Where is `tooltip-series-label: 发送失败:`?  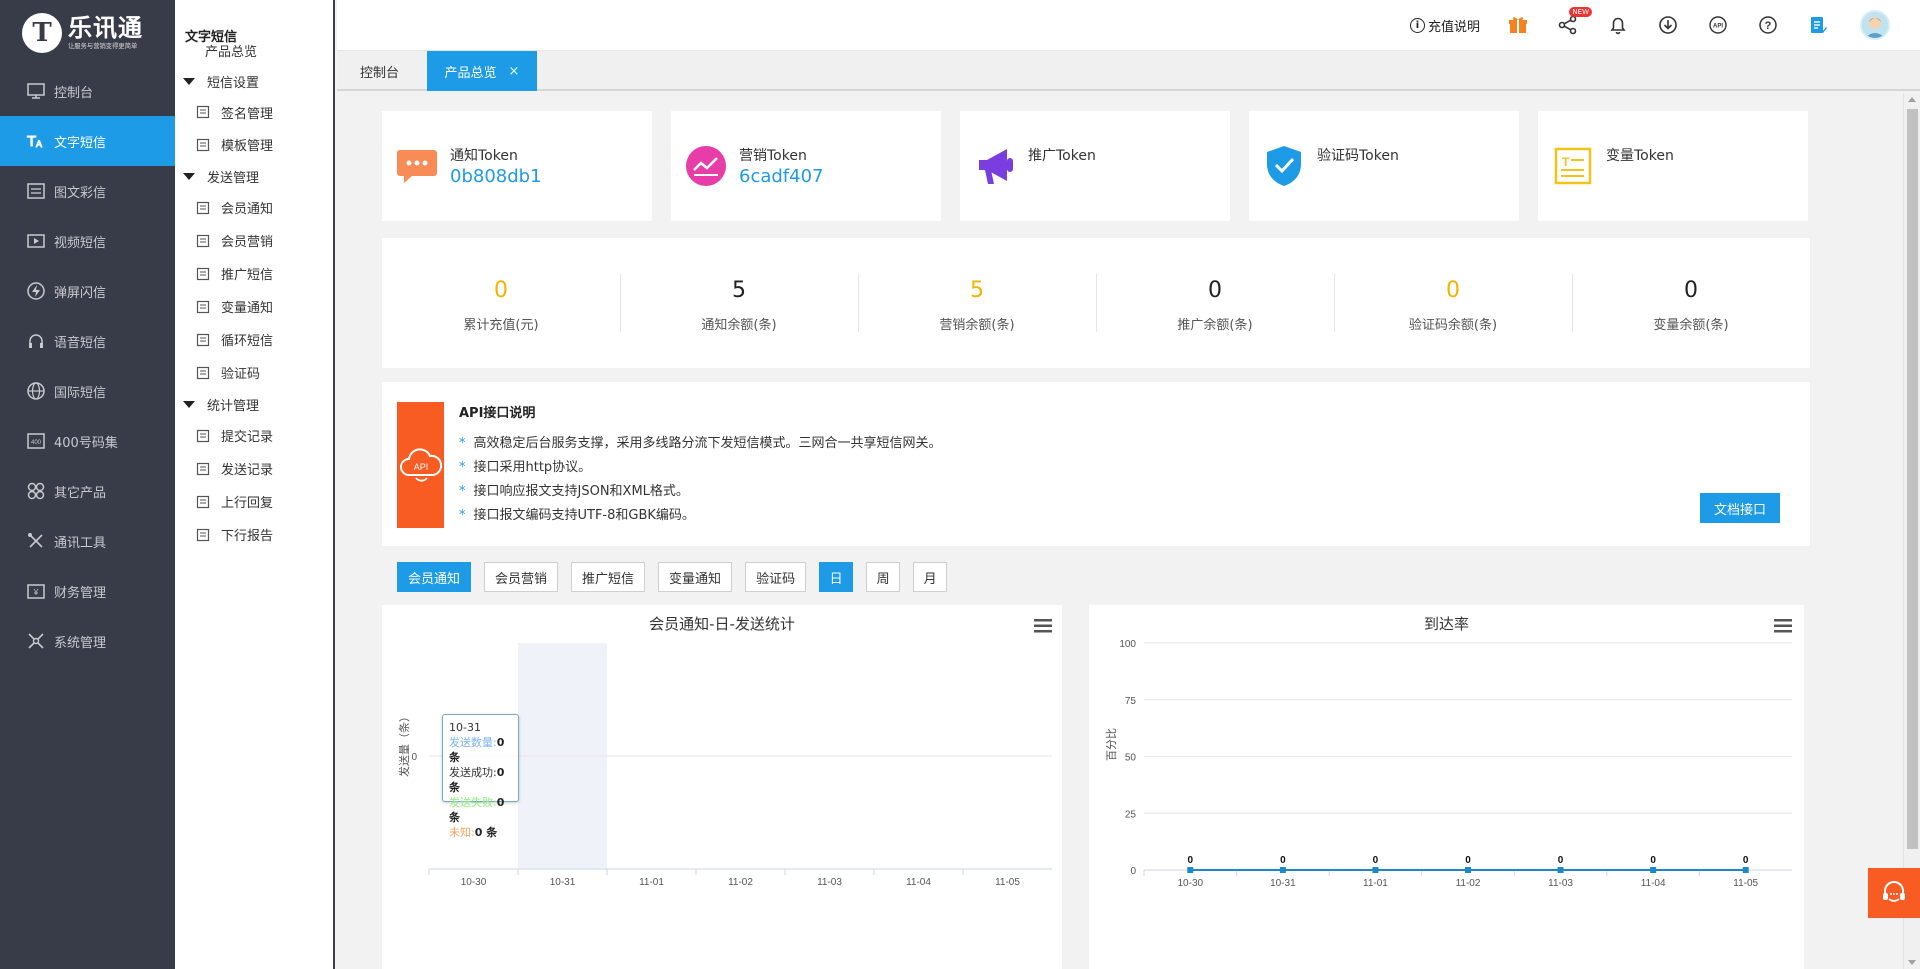
tooltip-series-label: 发送失败: is located at coordinates (473, 802).